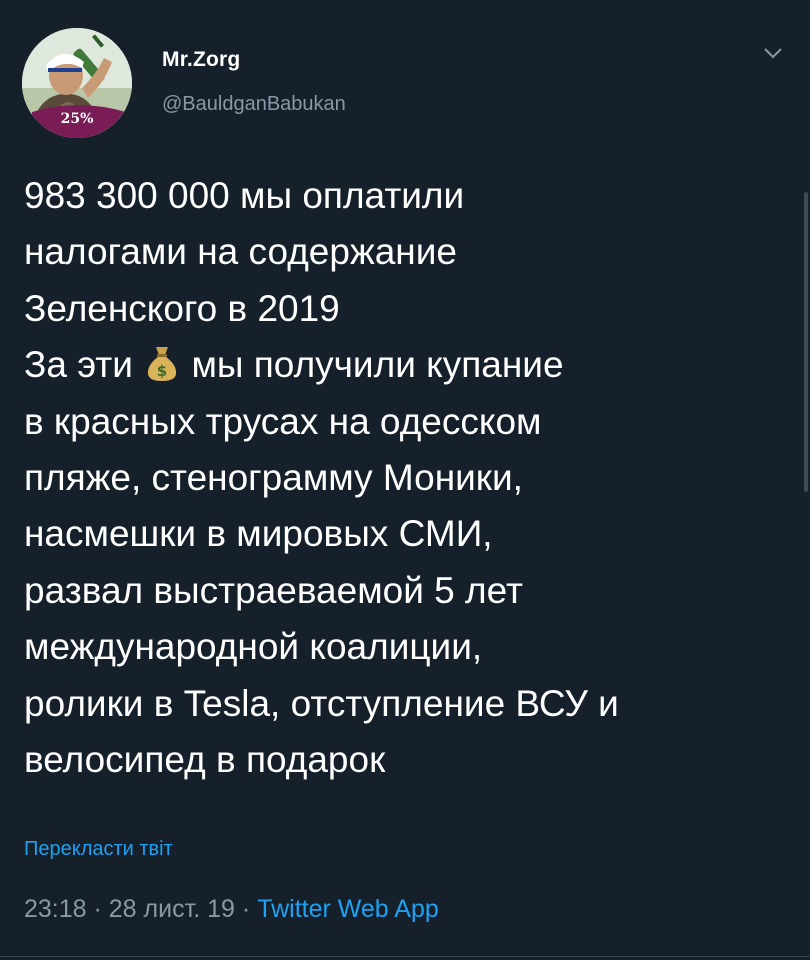 This screenshot has width=810, height=960. Describe the element at coordinates (806, 342) in the screenshot. I see `scrollbar` at that location.